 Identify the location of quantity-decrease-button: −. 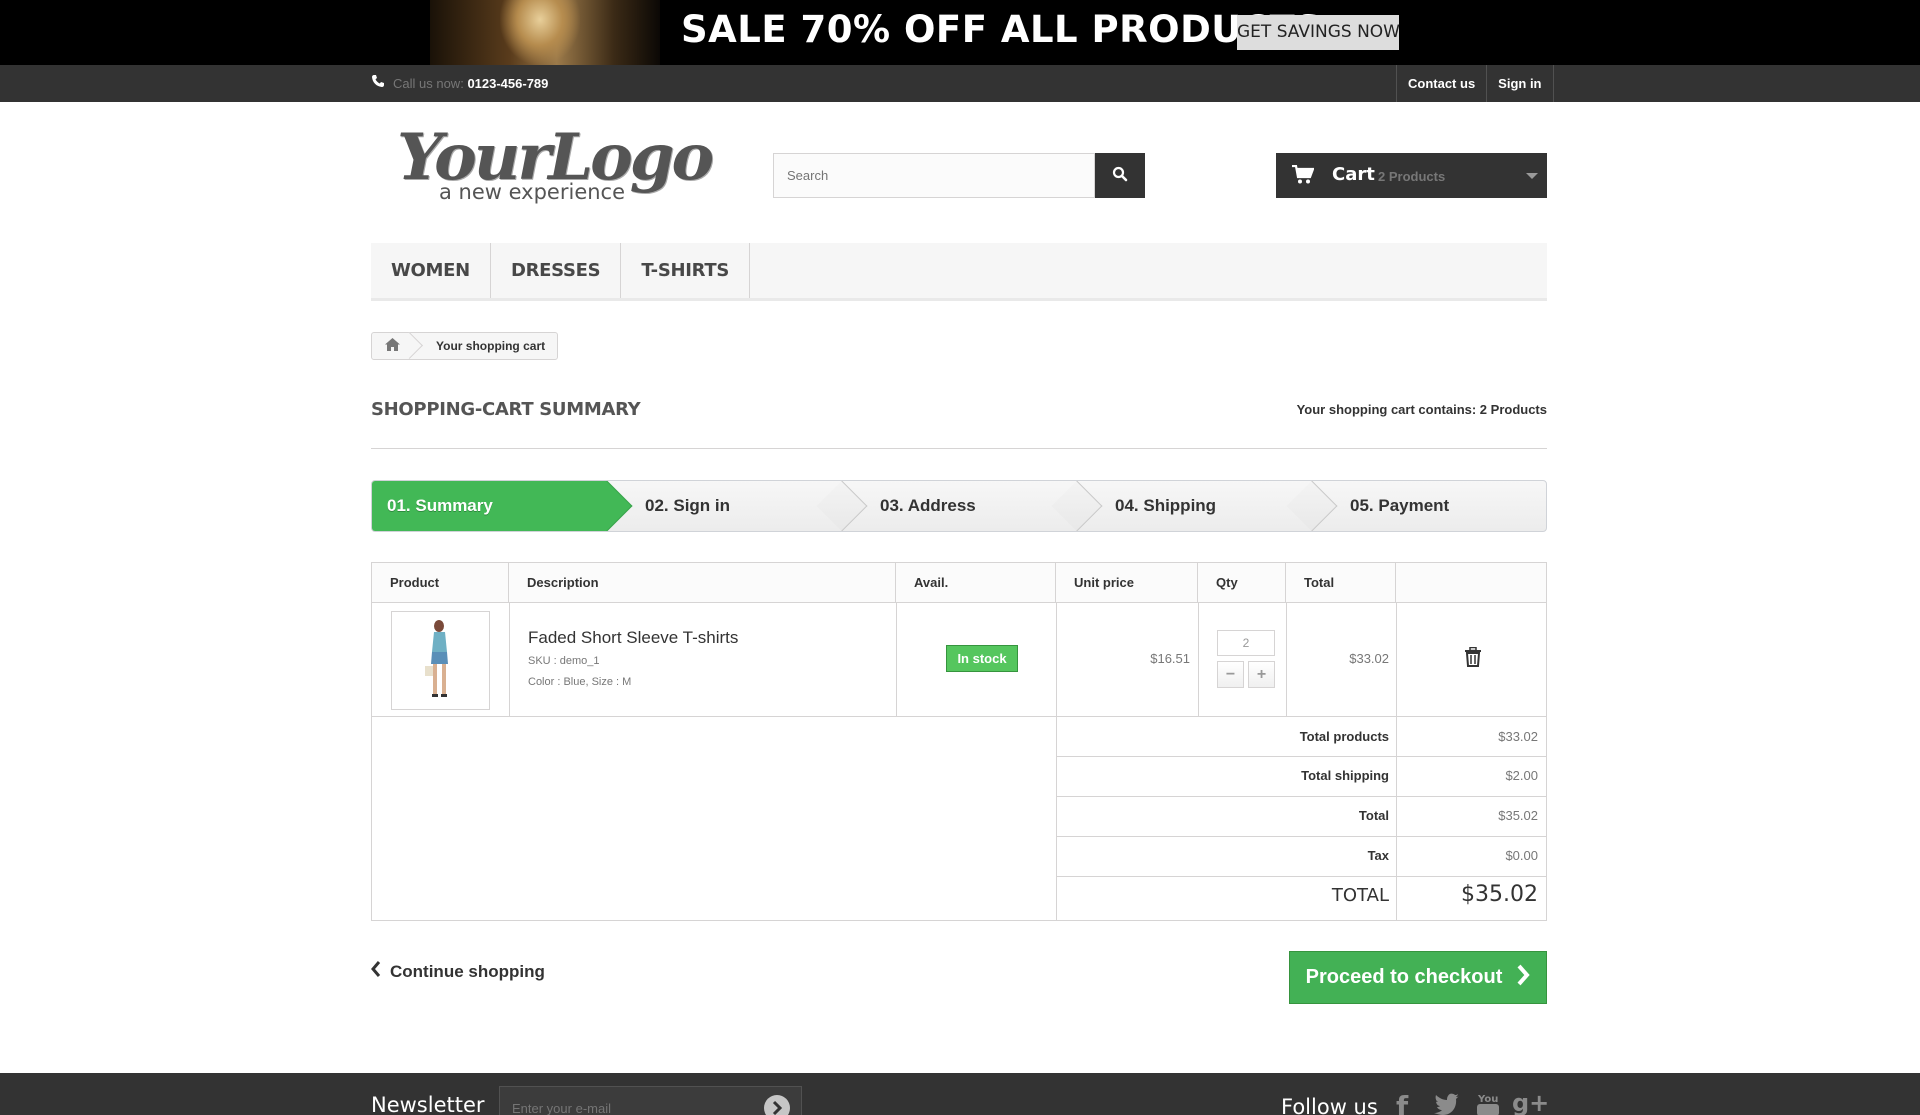
(1230, 674).